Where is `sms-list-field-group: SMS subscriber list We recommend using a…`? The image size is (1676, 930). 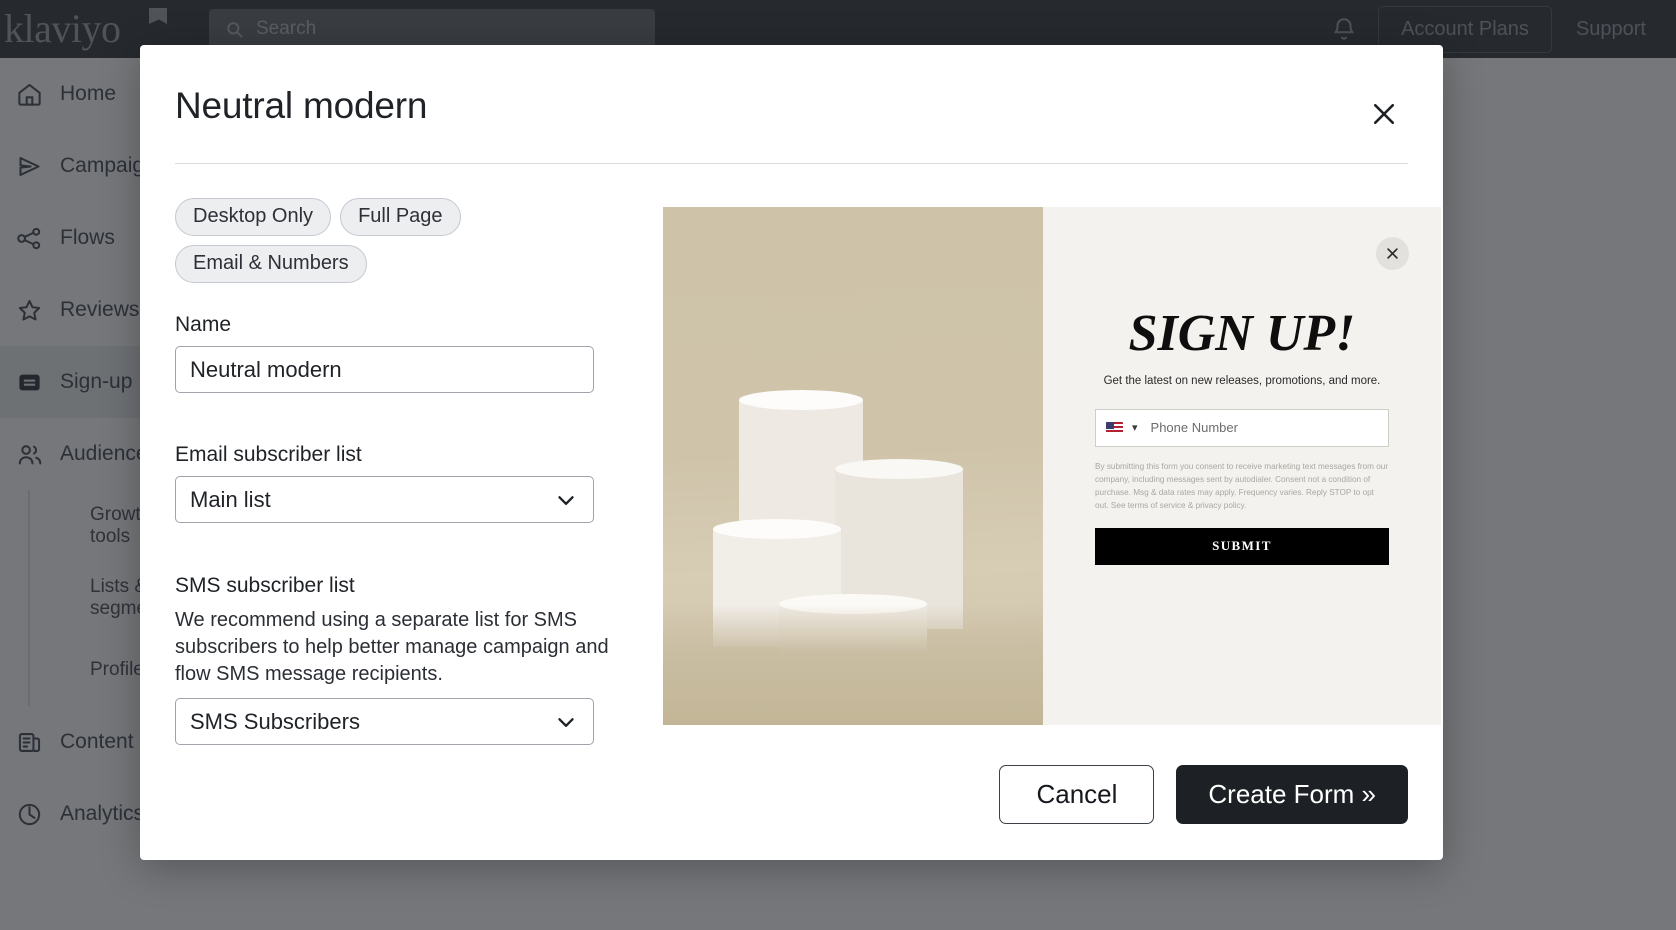
sms-list-field-group: SMS subscriber list We recommend using a… is located at coordinates (401, 660).